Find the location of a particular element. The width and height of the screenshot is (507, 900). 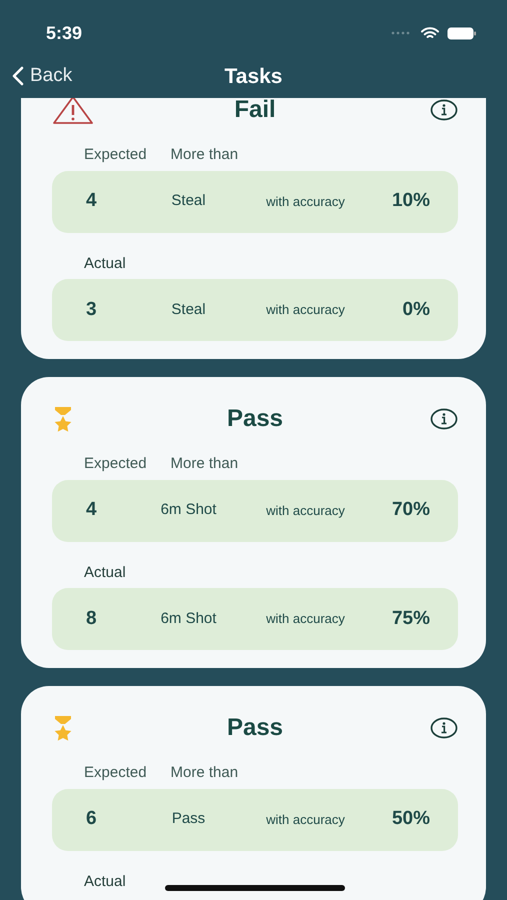

result-title: Fail is located at coordinates (255, 111).